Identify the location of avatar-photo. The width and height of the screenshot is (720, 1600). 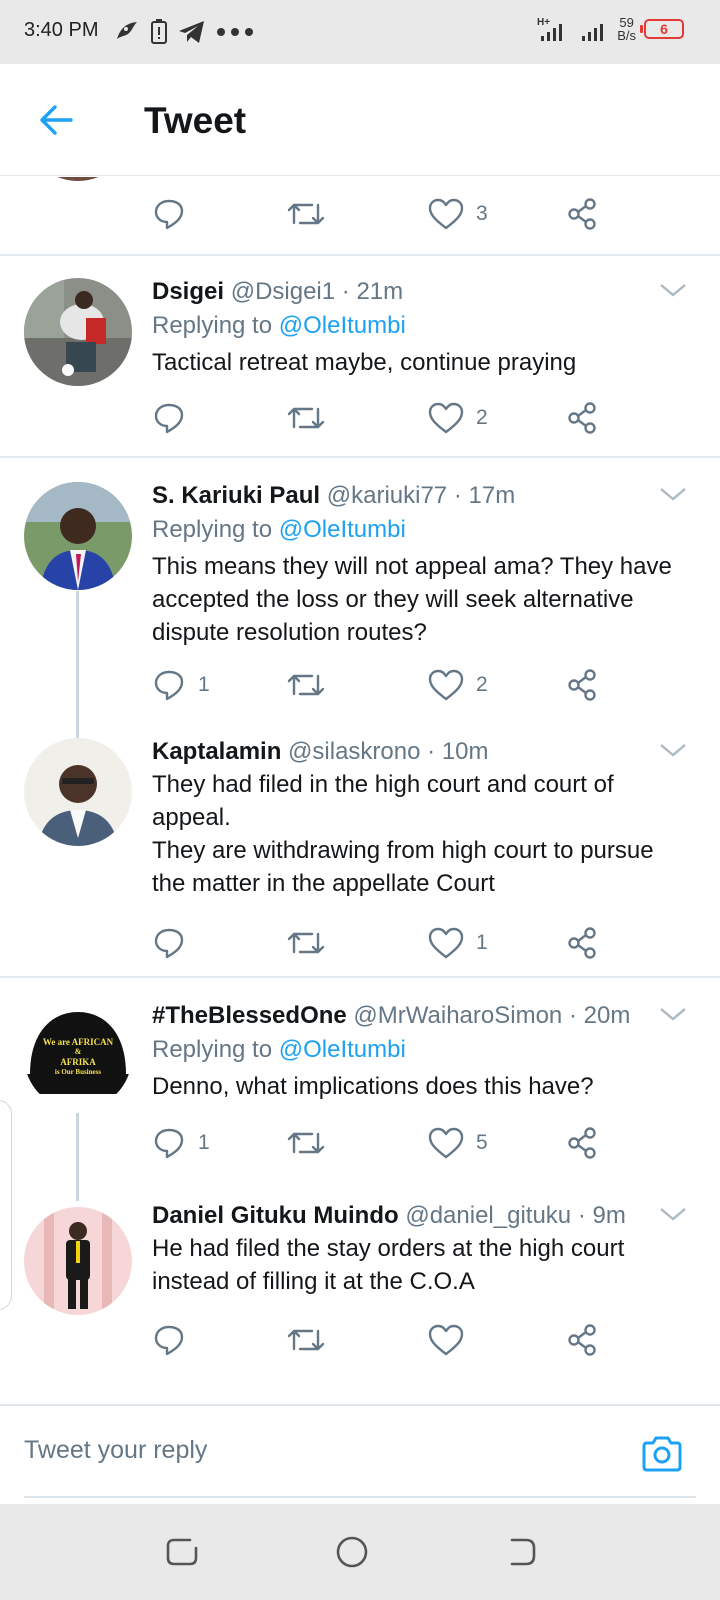
(78, 332).